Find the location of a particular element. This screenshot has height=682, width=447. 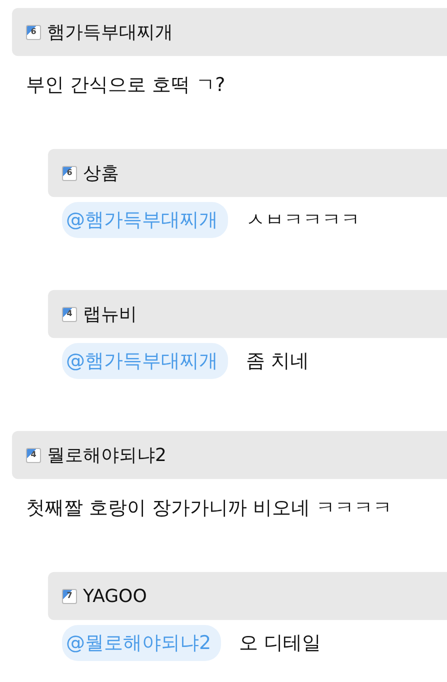

comment-text: ㅅㅂㅋㅋㅋㅋ is located at coordinates (303, 220).